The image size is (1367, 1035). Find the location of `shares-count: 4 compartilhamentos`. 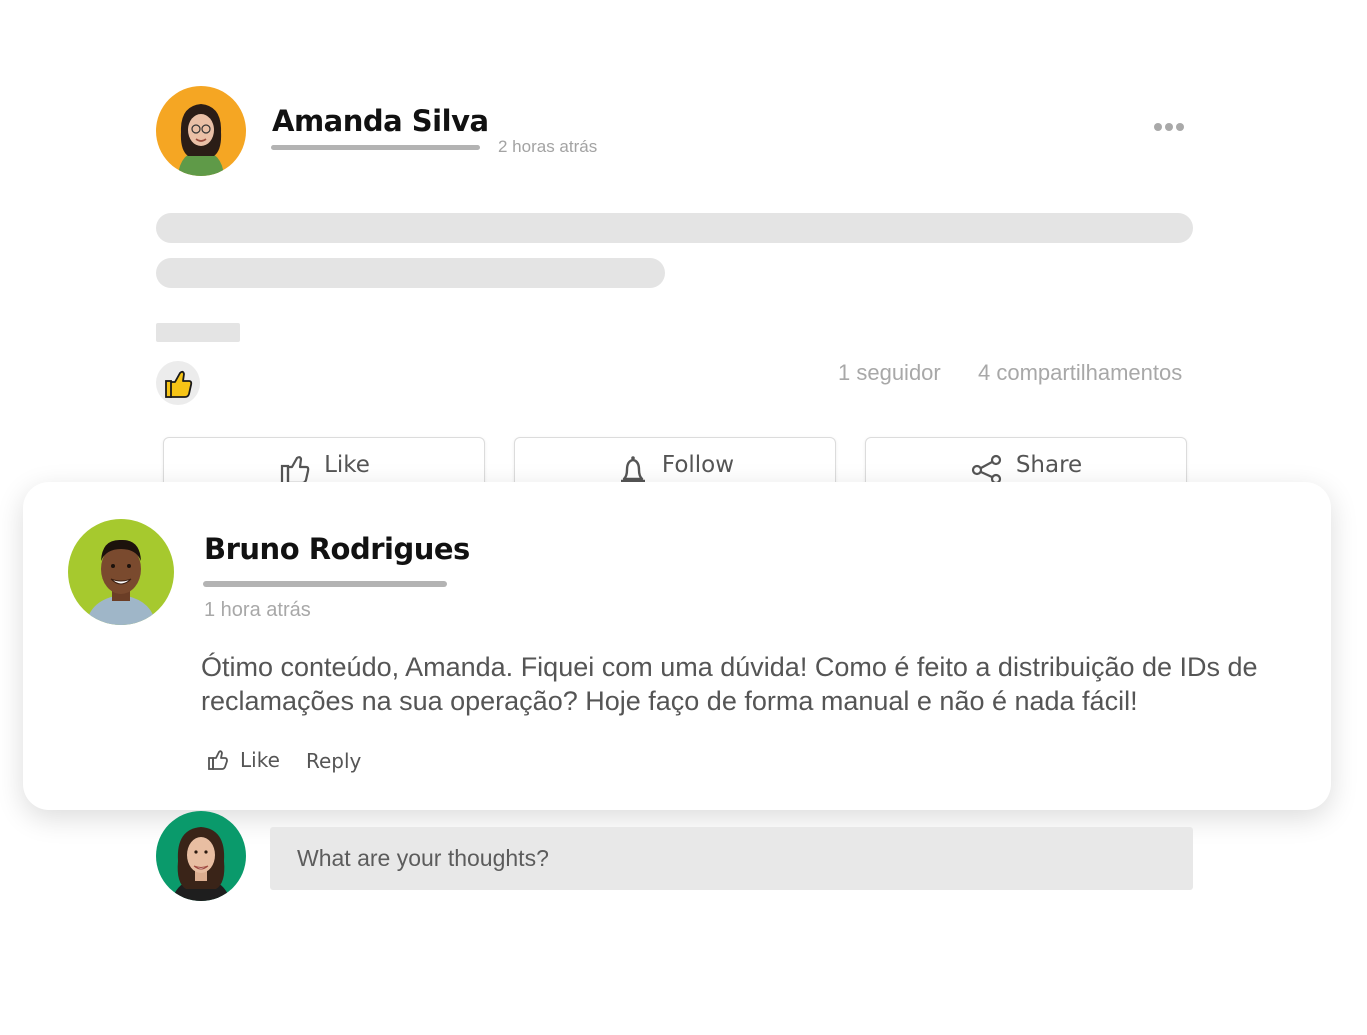

shares-count: 4 compartilhamentos is located at coordinates (1080, 373).